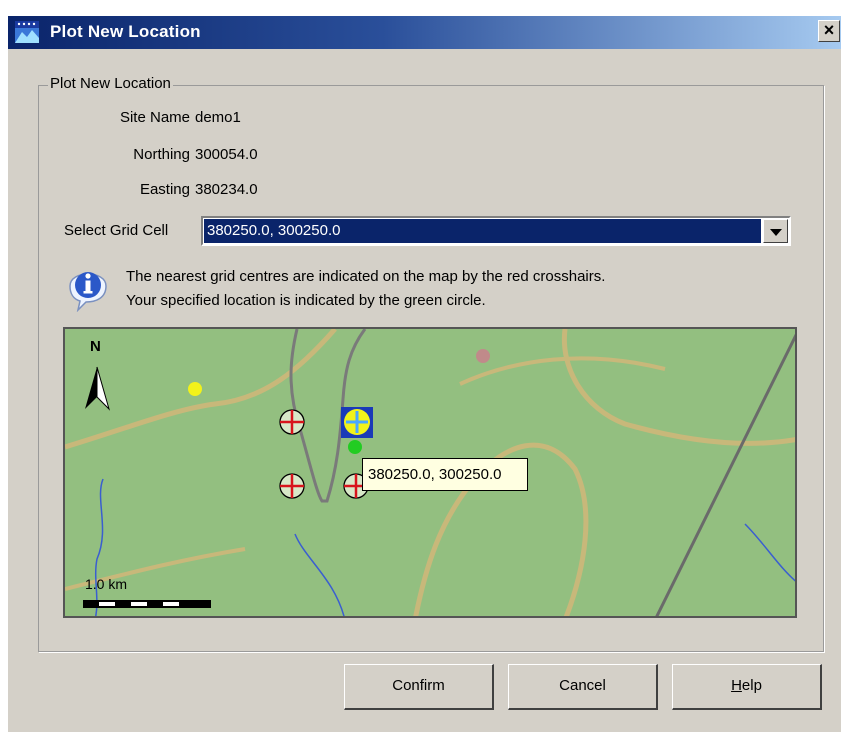 The width and height of the screenshot is (843, 732). I want to click on grid-cell-select: 380250.0, 300250.0, so click(496, 231).